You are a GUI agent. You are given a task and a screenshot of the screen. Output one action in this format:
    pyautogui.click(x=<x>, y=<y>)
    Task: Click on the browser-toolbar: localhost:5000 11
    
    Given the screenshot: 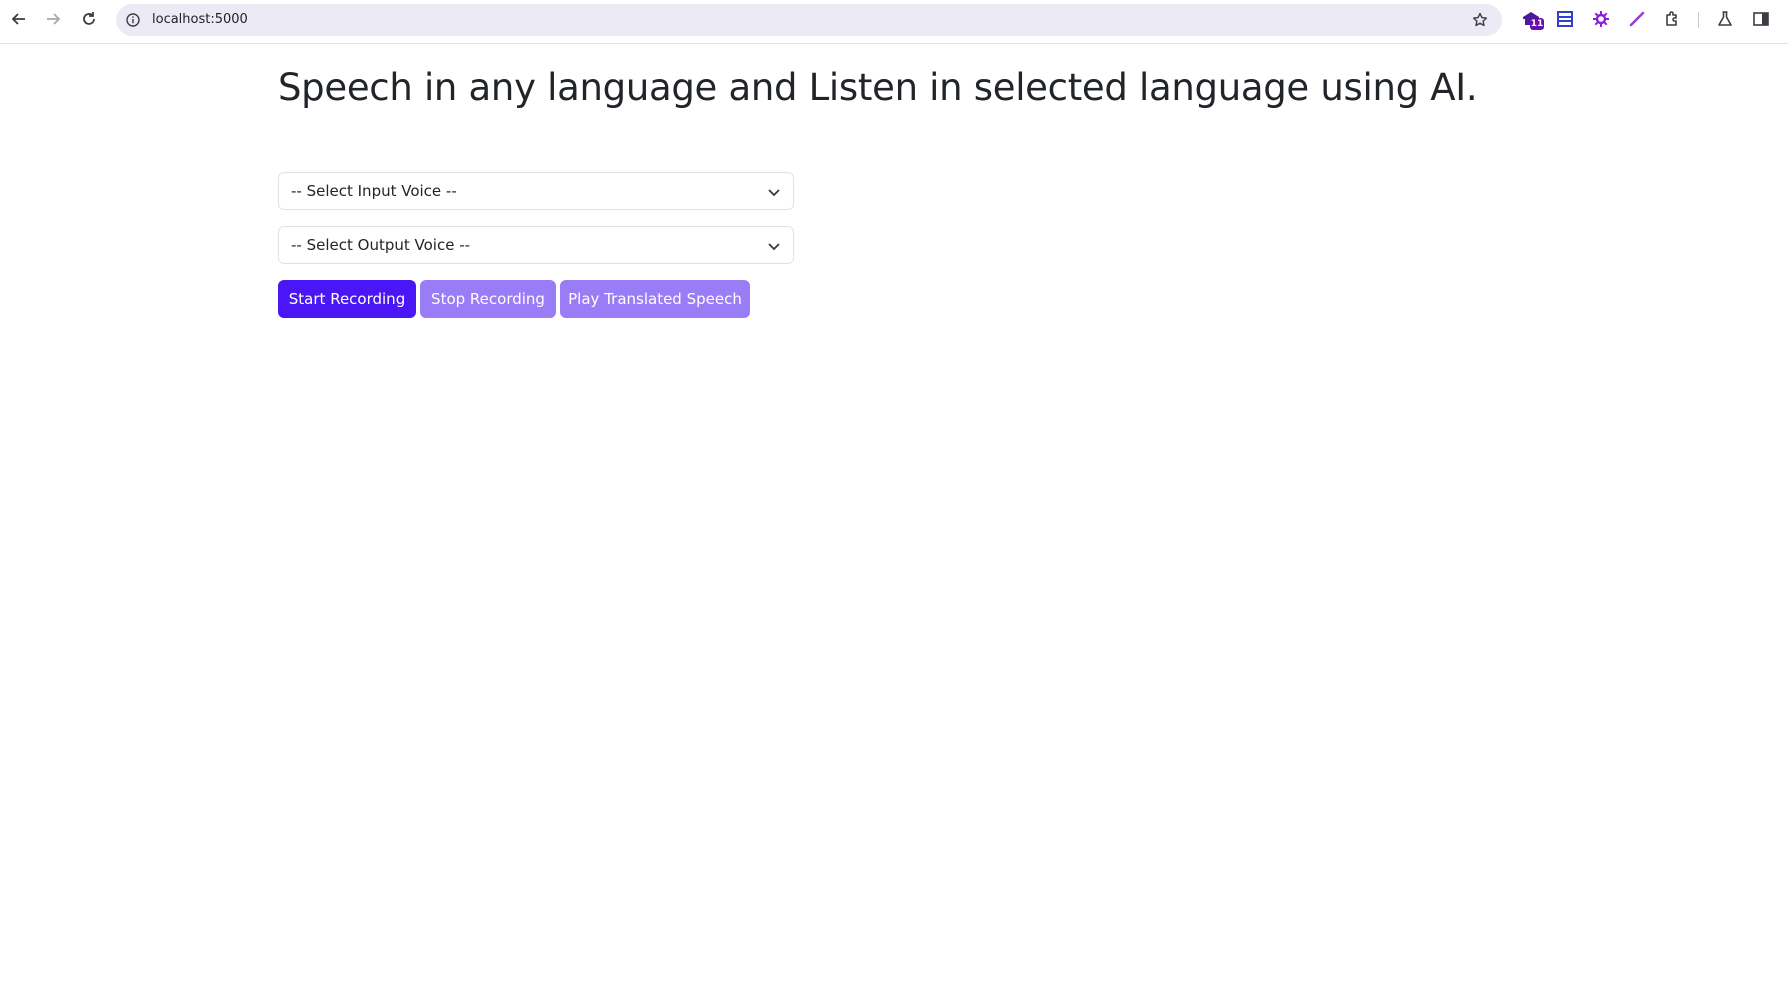 What is the action you would take?
    pyautogui.click(x=894, y=22)
    